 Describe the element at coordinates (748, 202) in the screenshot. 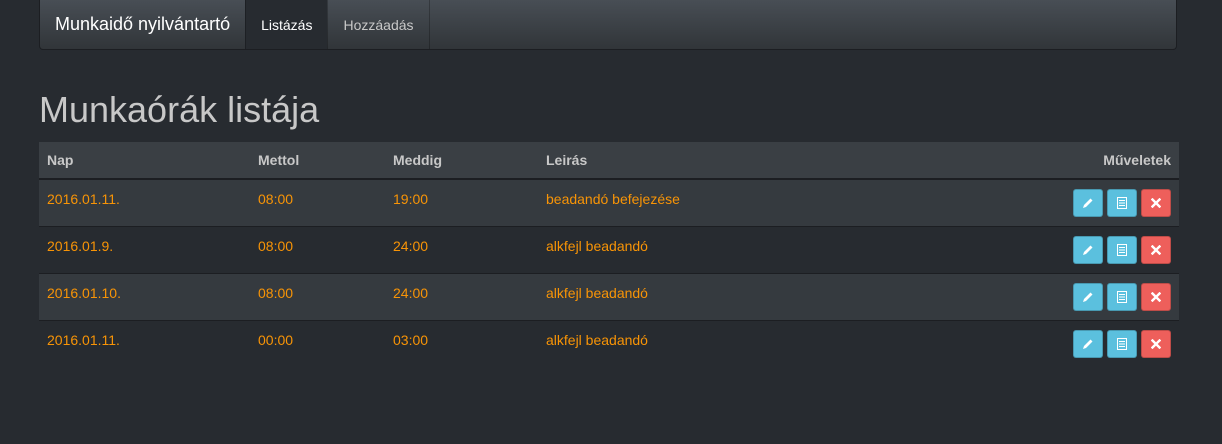

I see `cell-leiras: beadandó befejezése` at that location.